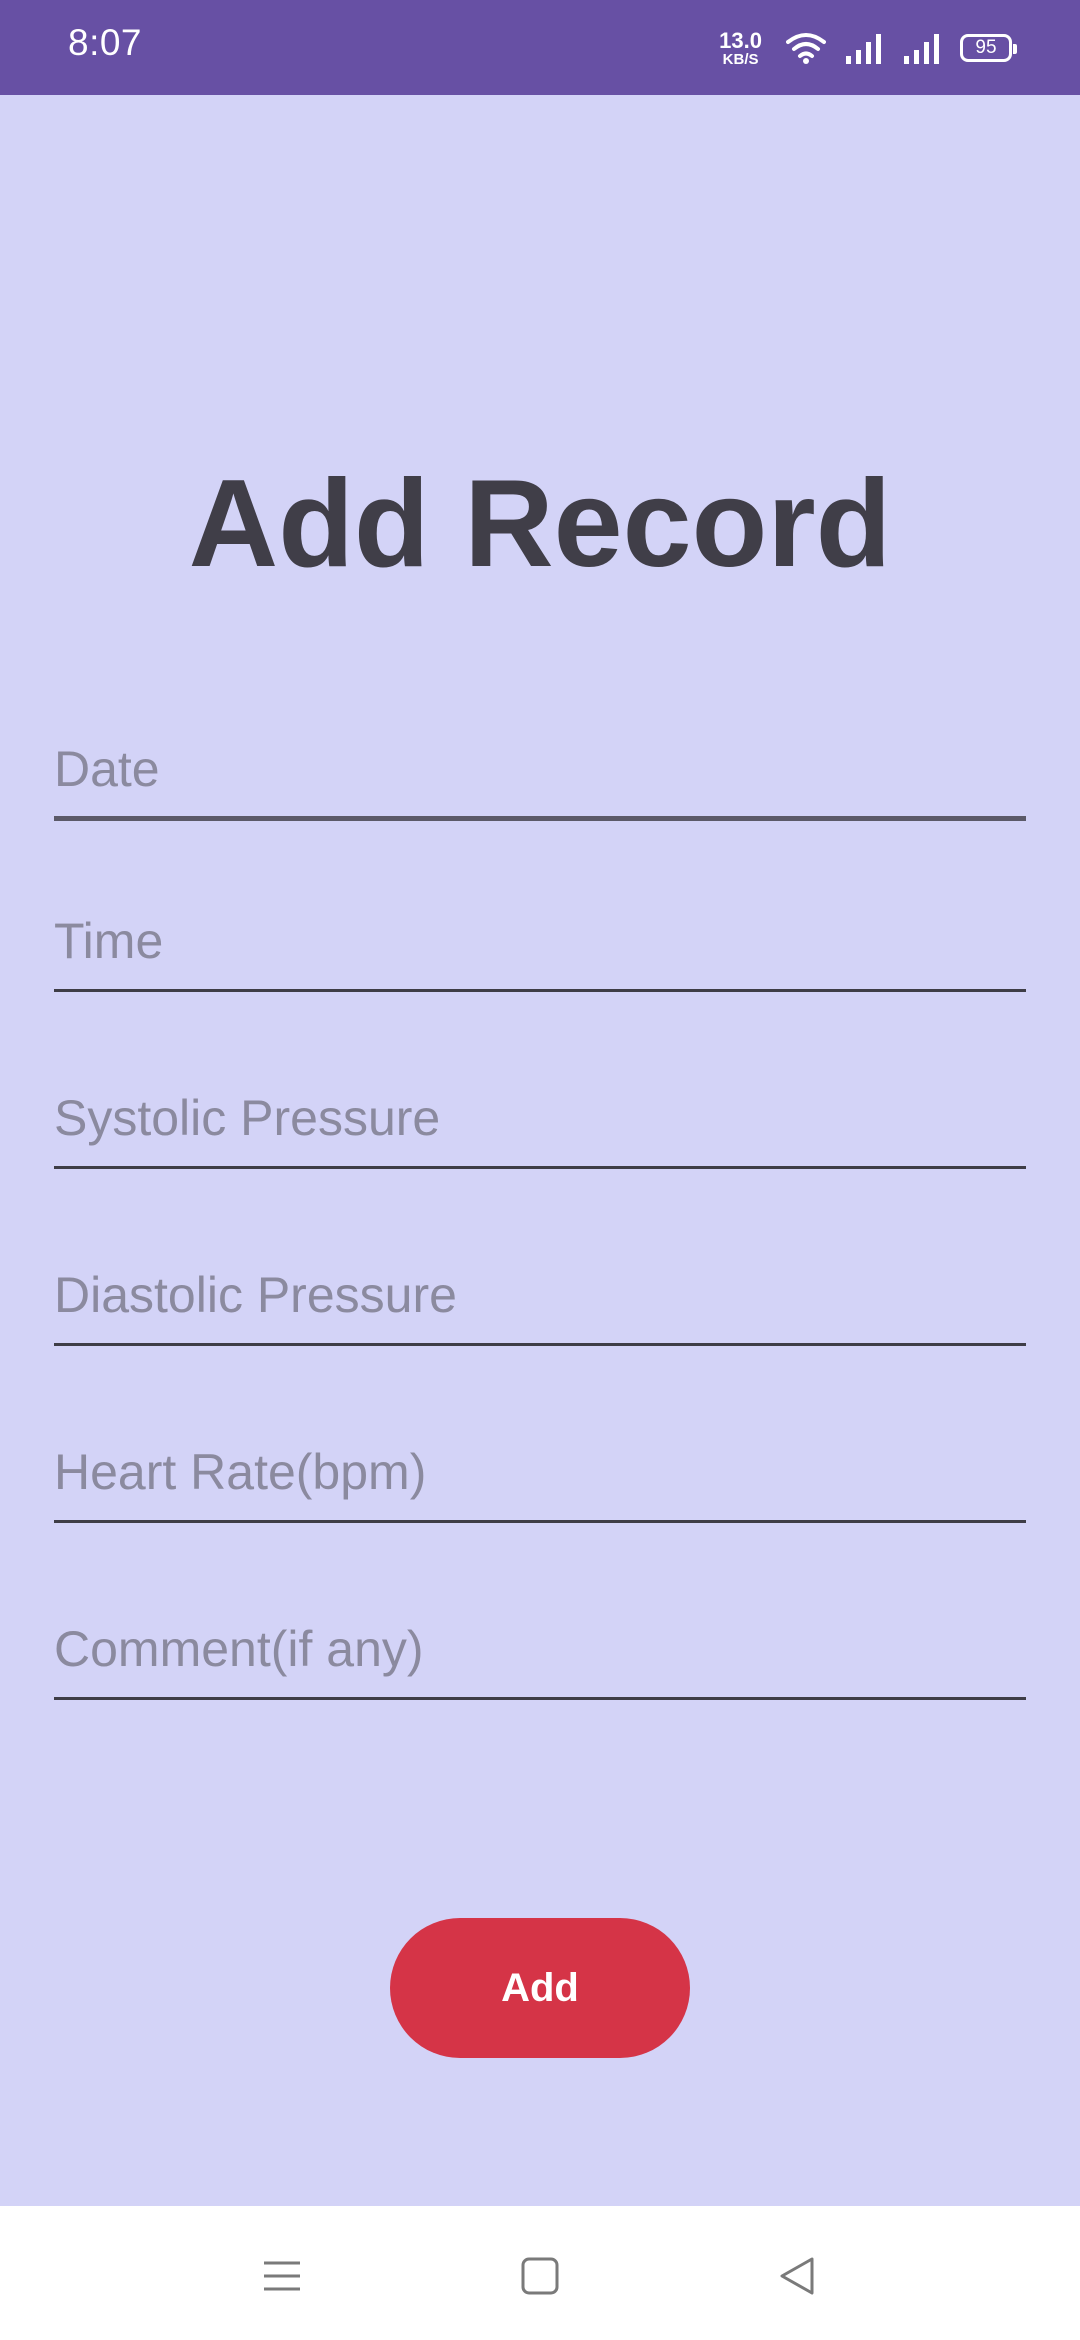  Describe the element at coordinates (540, 1988) in the screenshot. I see `add-button: Add` at that location.